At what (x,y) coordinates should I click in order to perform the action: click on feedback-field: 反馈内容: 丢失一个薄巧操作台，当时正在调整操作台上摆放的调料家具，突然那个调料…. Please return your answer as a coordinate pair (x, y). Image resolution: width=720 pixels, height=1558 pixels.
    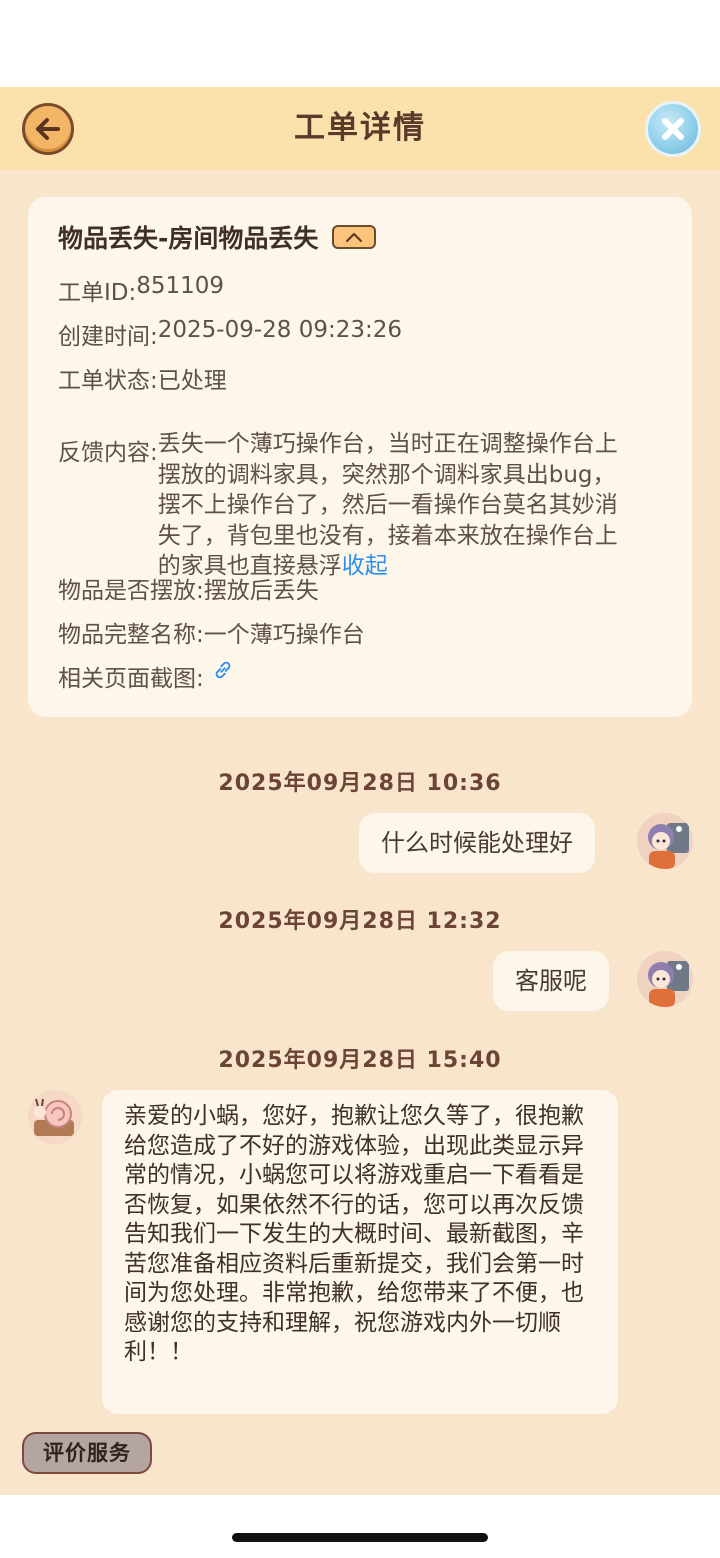
    Looking at the image, I should click on (343, 506).